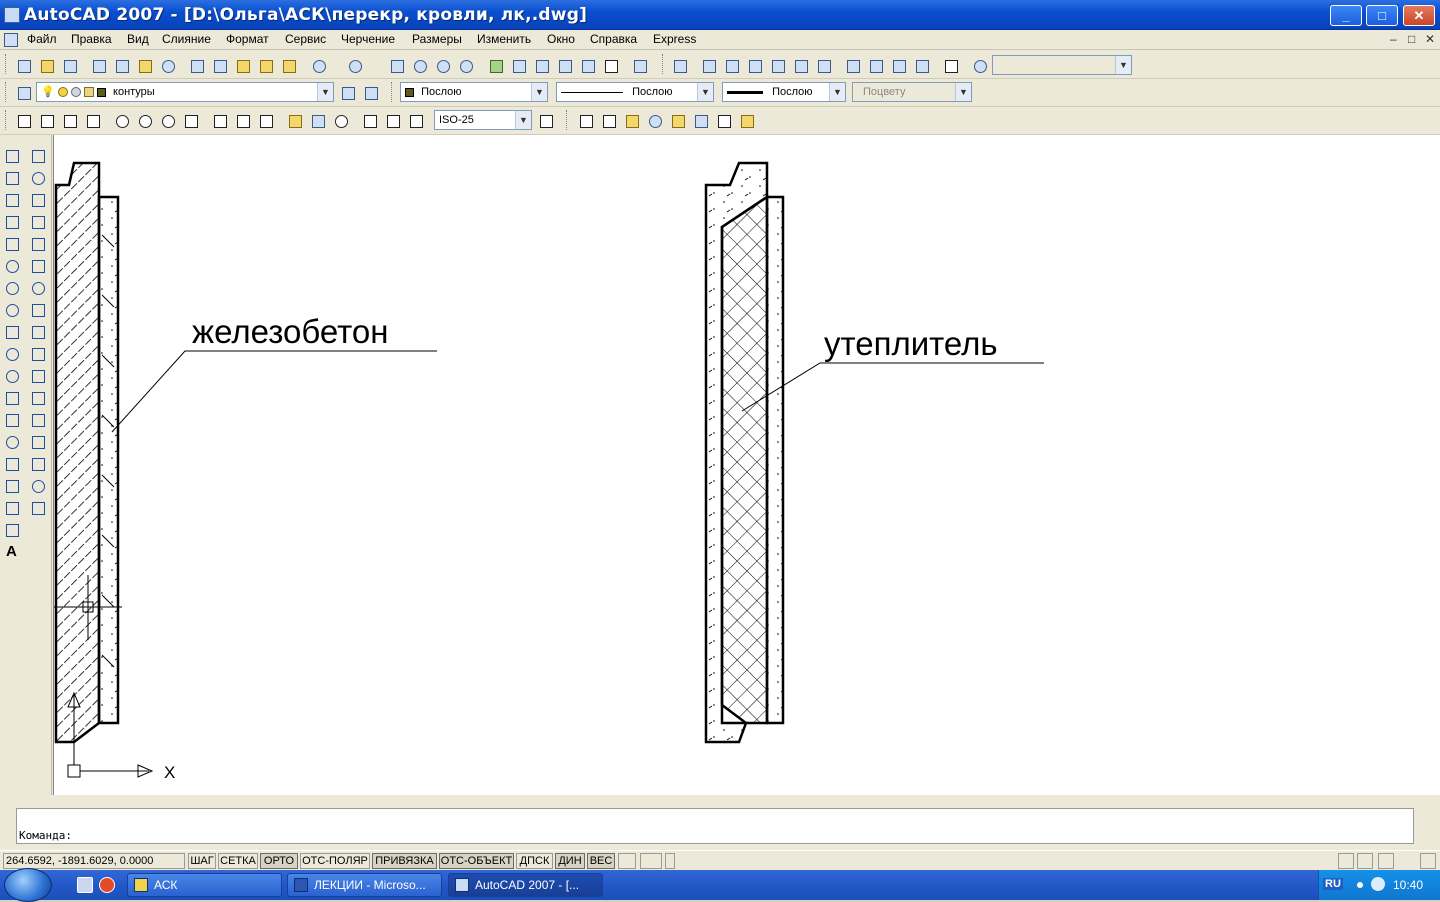  I want to click on label-concrete: железобетон, so click(290, 331).